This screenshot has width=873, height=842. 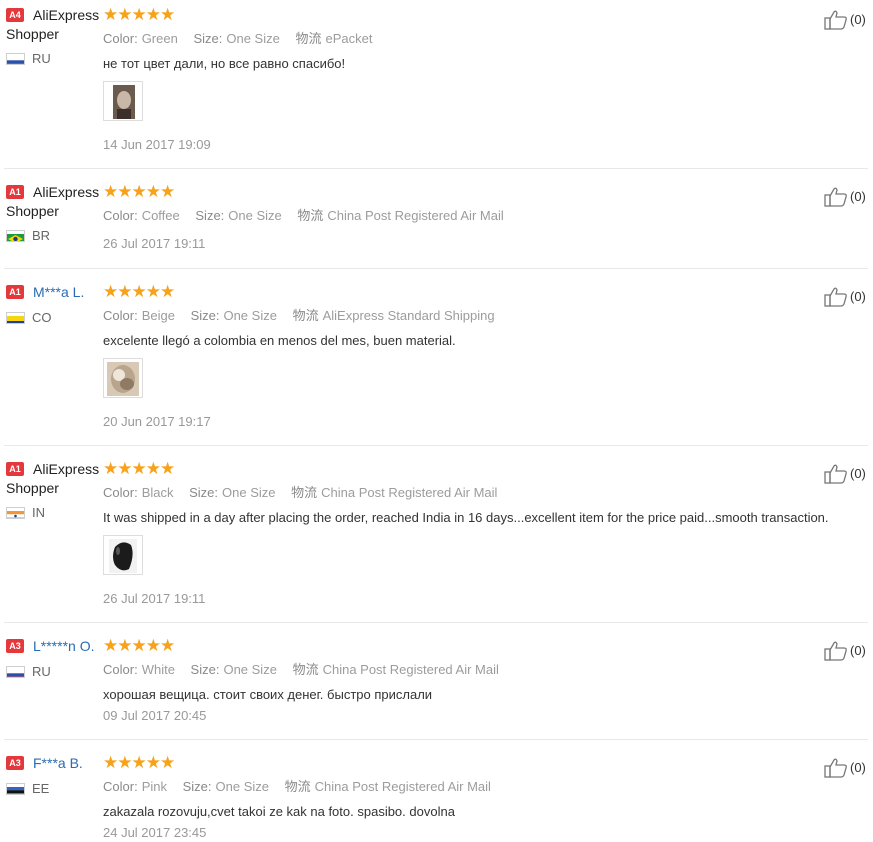 What do you see at coordinates (15, 513) in the screenshot?
I see `flag-in-icon` at bounding box center [15, 513].